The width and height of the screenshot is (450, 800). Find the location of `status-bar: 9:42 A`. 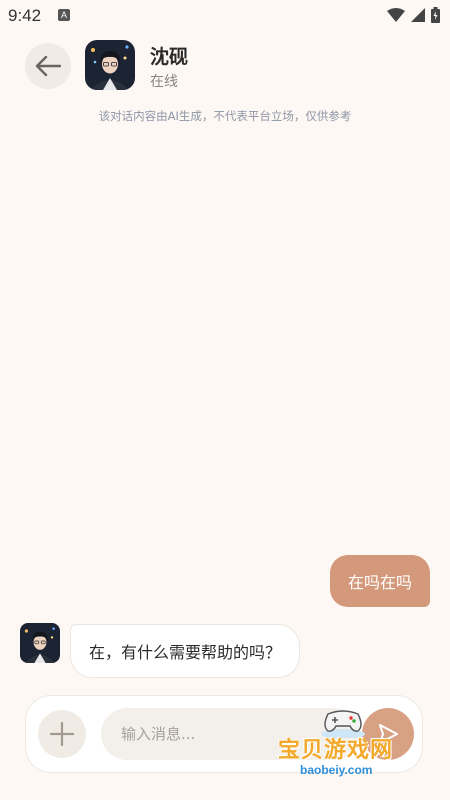

status-bar: 9:42 A is located at coordinates (225, 16).